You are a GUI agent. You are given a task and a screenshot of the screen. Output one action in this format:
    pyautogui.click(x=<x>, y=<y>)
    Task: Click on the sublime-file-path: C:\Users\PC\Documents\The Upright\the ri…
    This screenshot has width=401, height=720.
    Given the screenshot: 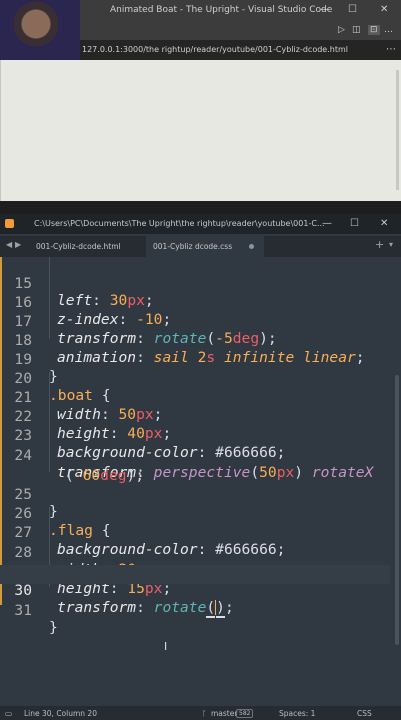 What is the action you would take?
    pyautogui.click(x=179, y=223)
    